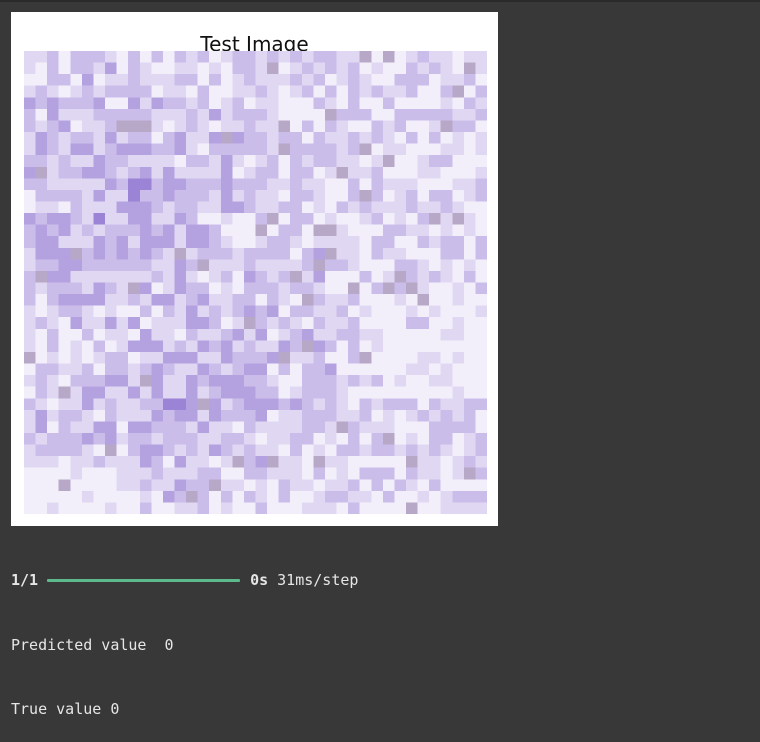  Describe the element at coordinates (144, 581) in the screenshot. I see `progress-bar` at that location.